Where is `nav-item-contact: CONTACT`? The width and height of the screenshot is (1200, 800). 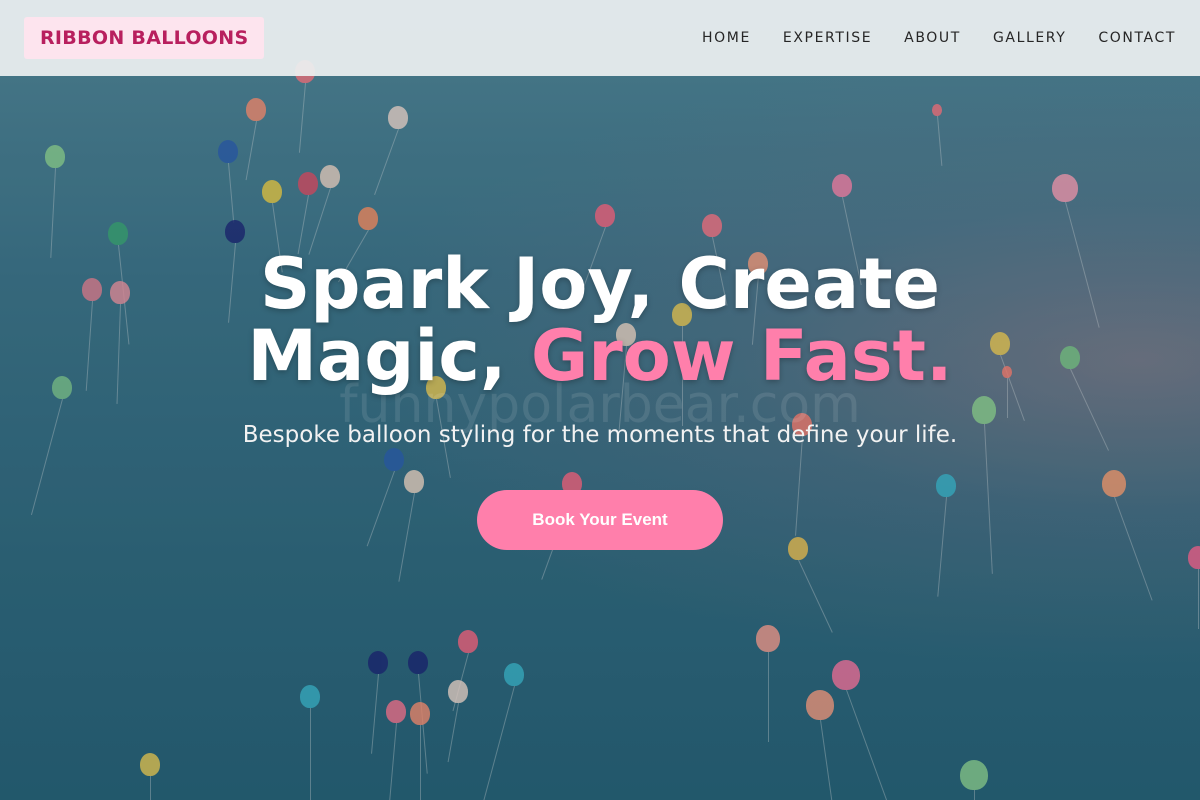
nav-item-contact: CONTACT is located at coordinates (1137, 38).